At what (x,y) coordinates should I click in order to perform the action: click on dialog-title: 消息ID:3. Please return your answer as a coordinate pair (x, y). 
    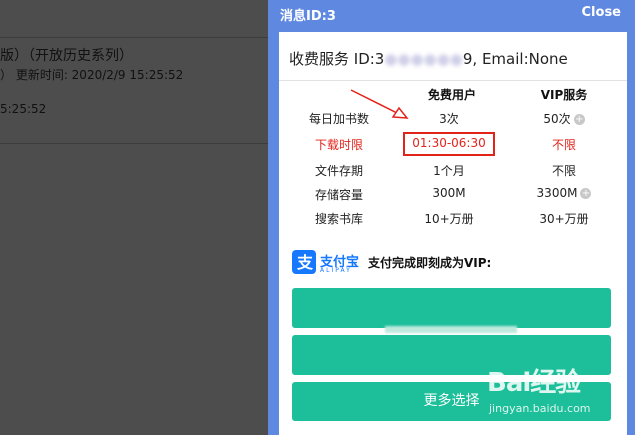
    Looking at the image, I should click on (308, 16).